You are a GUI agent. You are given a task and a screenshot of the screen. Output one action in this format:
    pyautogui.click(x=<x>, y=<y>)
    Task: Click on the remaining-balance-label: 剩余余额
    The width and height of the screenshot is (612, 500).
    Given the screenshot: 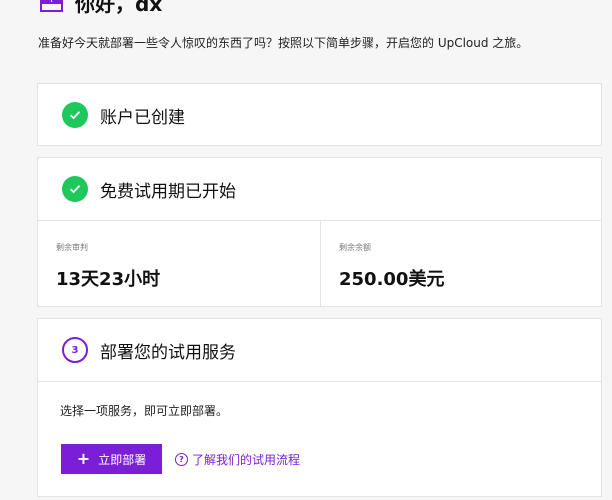 What is the action you would take?
    pyautogui.click(x=355, y=247)
    